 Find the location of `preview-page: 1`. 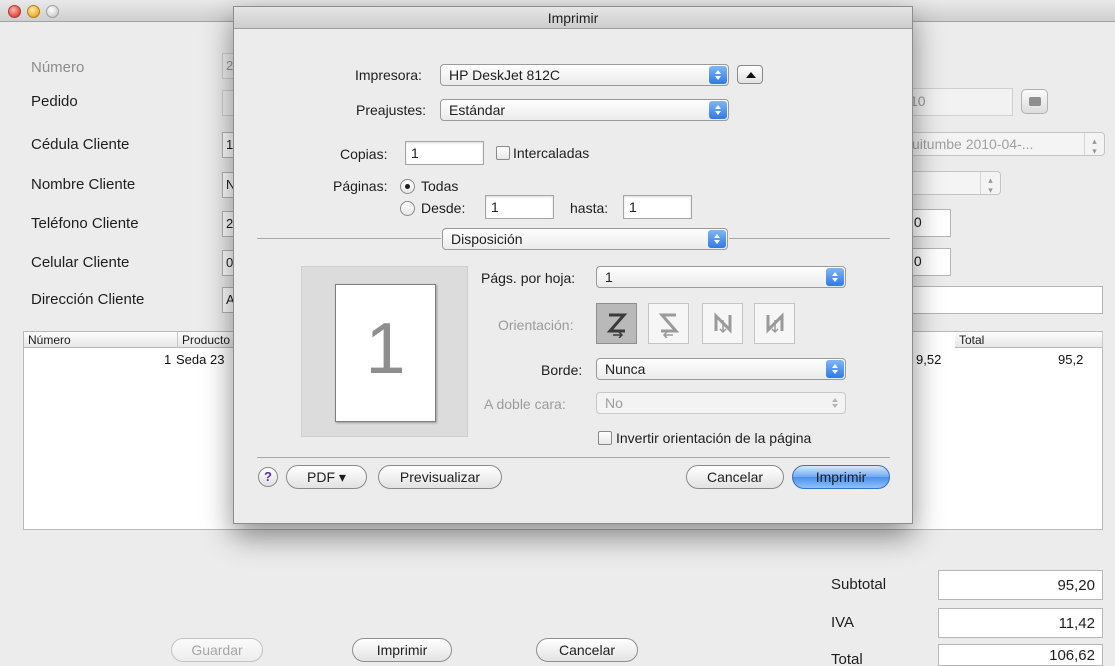

preview-page: 1 is located at coordinates (385, 353).